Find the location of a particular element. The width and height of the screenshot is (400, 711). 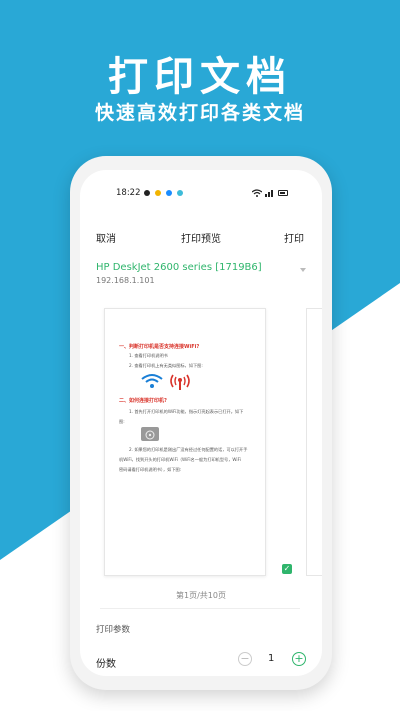

print-button: 打印 is located at coordinates (294, 237).